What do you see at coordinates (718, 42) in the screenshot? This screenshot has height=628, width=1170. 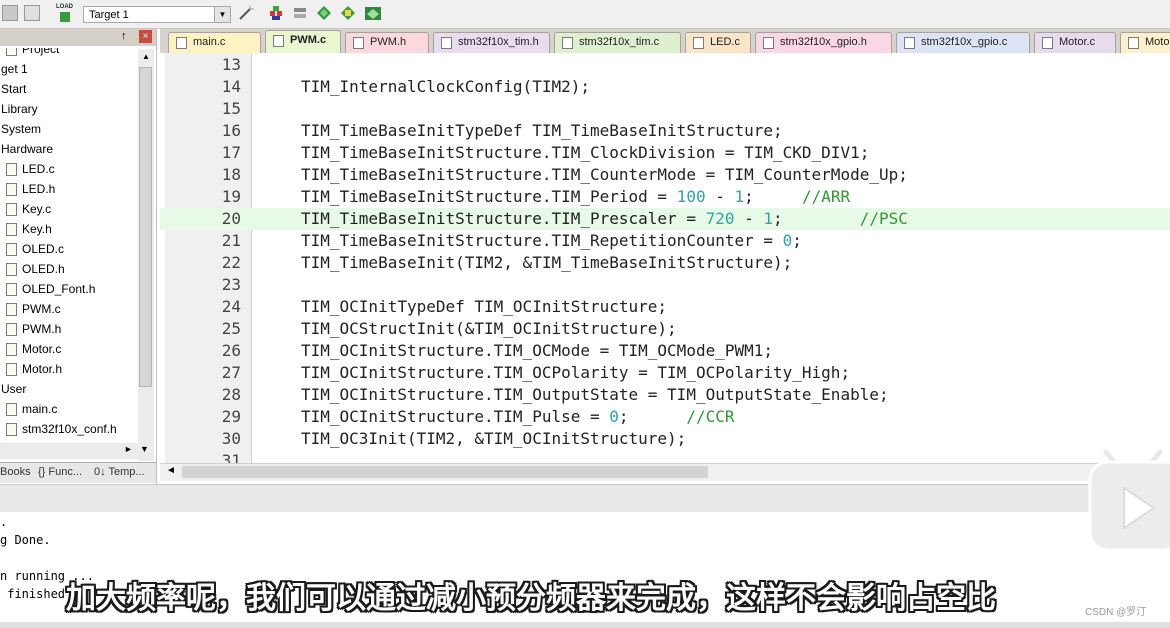 I see `tab-file: LED.c` at bounding box center [718, 42].